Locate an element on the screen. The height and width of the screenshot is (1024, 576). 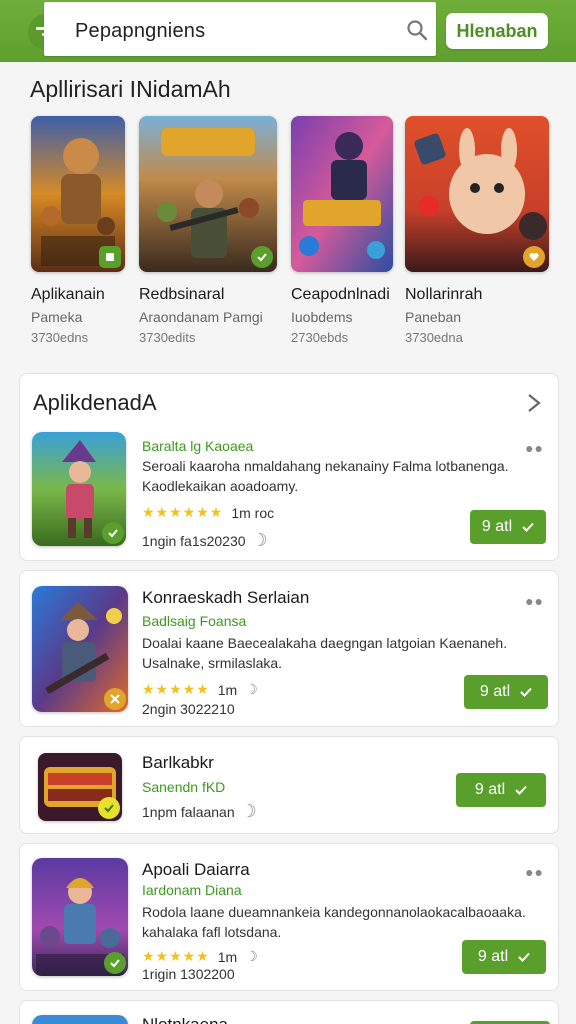
featured-app-subtitle: Pameka is located at coordinates (57, 317).